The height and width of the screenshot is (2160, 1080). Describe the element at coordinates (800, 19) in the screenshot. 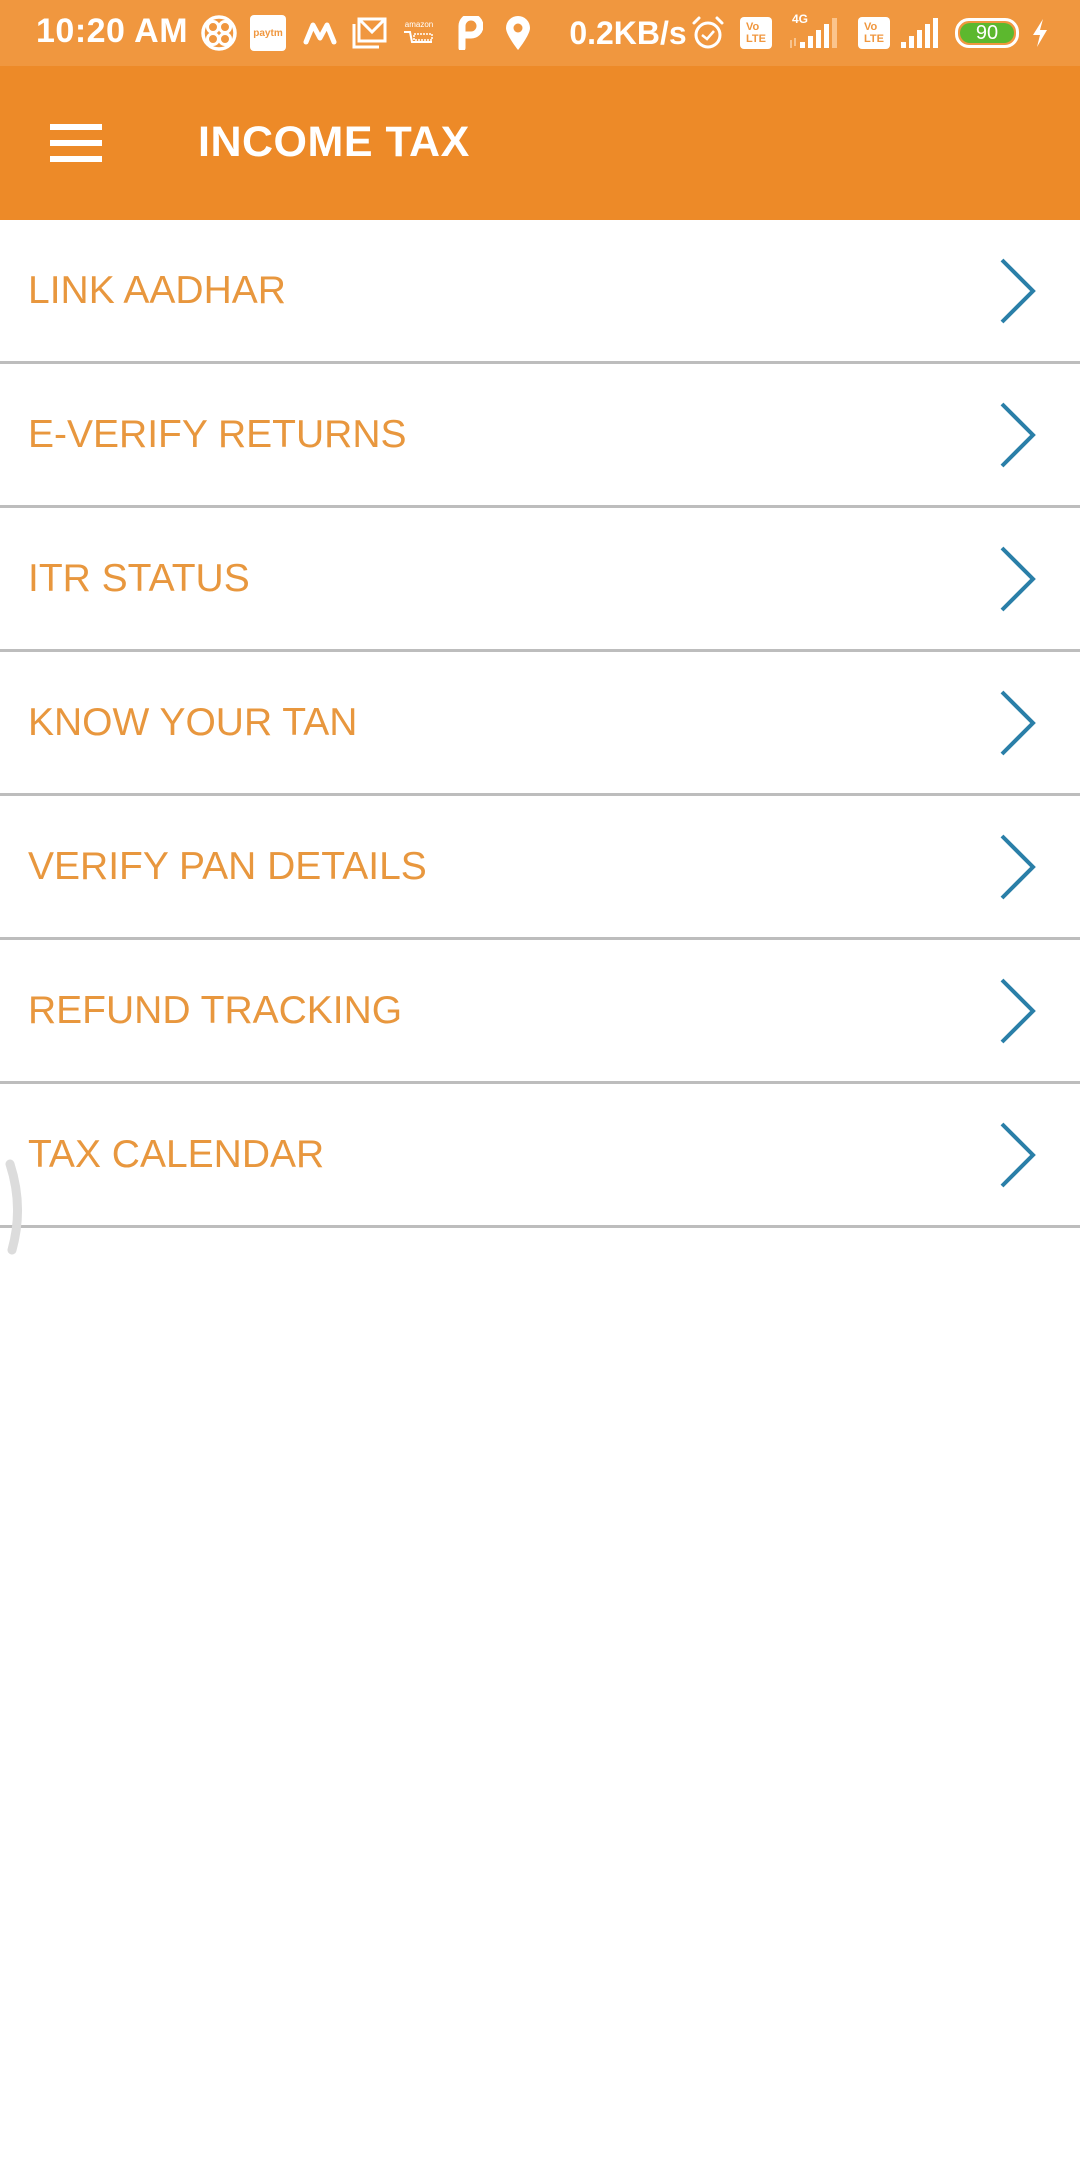

I see `network-type-label: 4G` at that location.